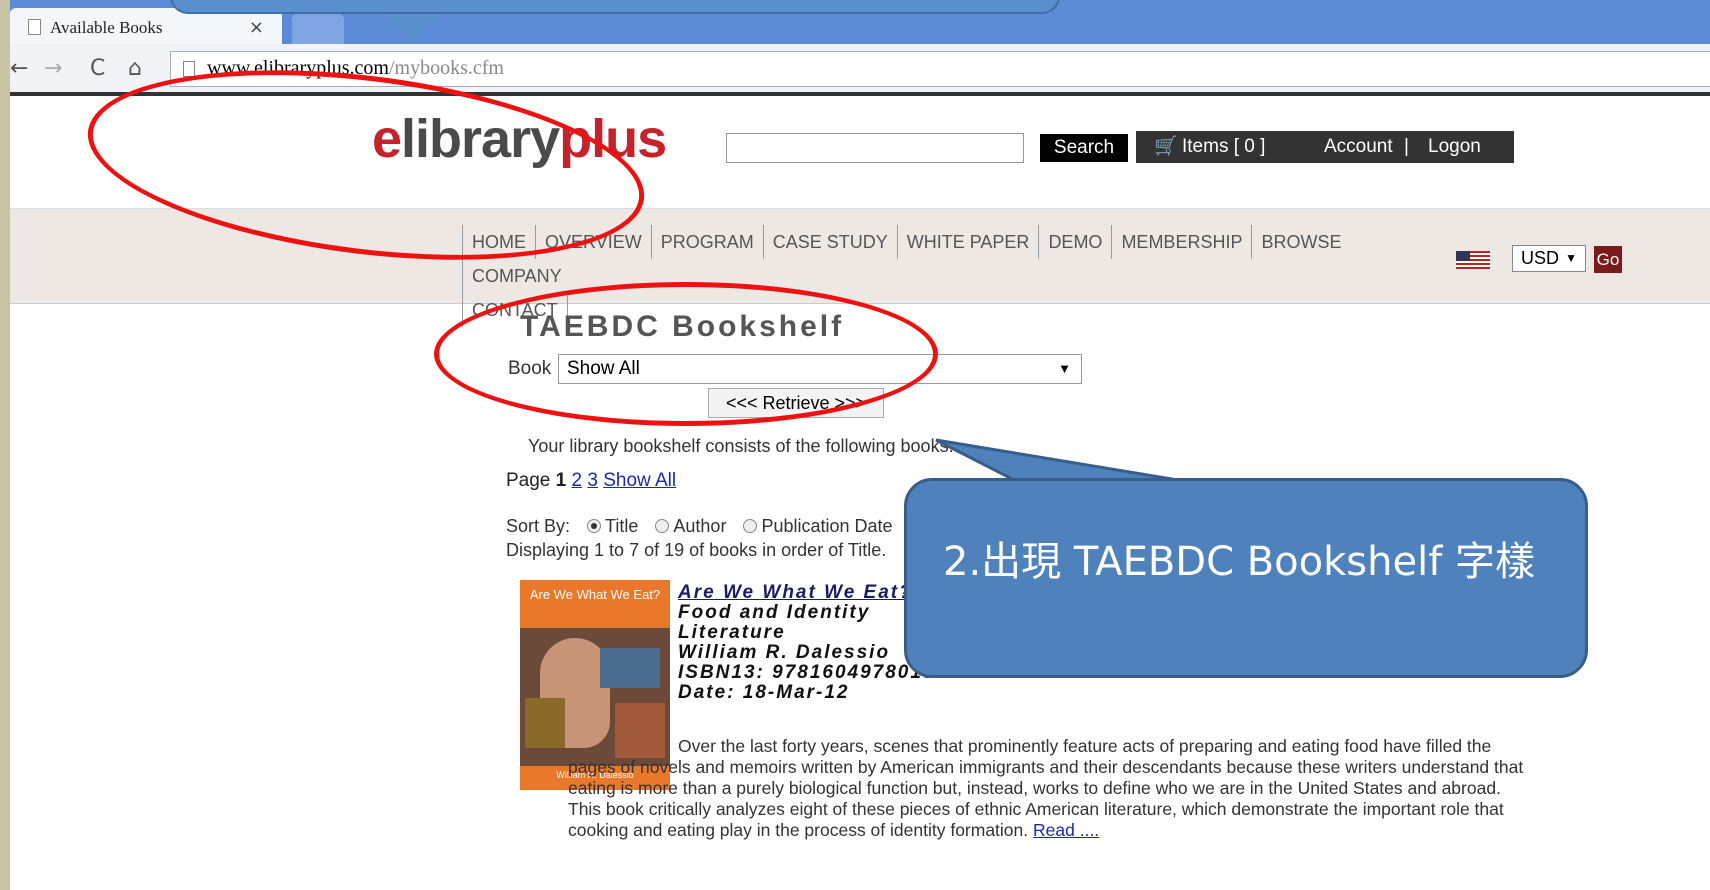 The height and width of the screenshot is (890, 1710). Describe the element at coordinates (829, 242) in the screenshot. I see `menu-item-case-study: CASE STUDY` at that location.